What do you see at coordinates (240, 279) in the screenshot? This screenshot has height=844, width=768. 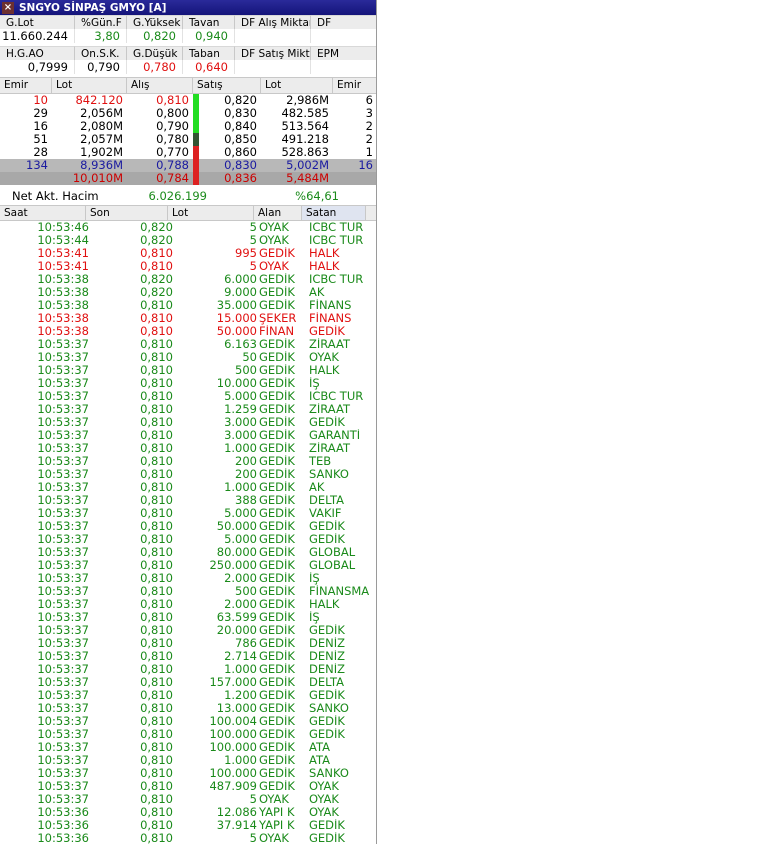 I see `trade-lot-cell: 6.000` at bounding box center [240, 279].